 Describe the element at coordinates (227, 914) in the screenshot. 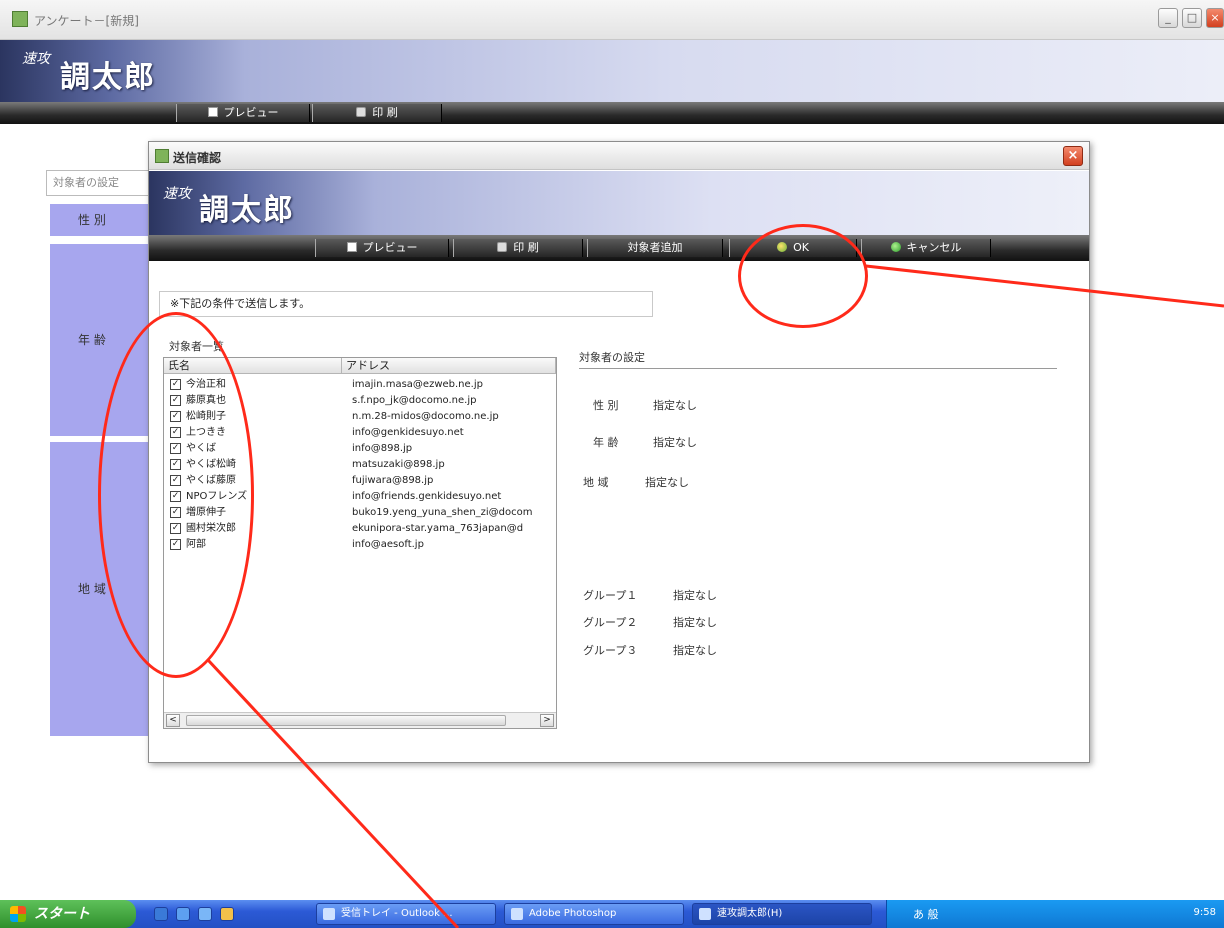

I see `media-quicklaunch-icon` at that location.